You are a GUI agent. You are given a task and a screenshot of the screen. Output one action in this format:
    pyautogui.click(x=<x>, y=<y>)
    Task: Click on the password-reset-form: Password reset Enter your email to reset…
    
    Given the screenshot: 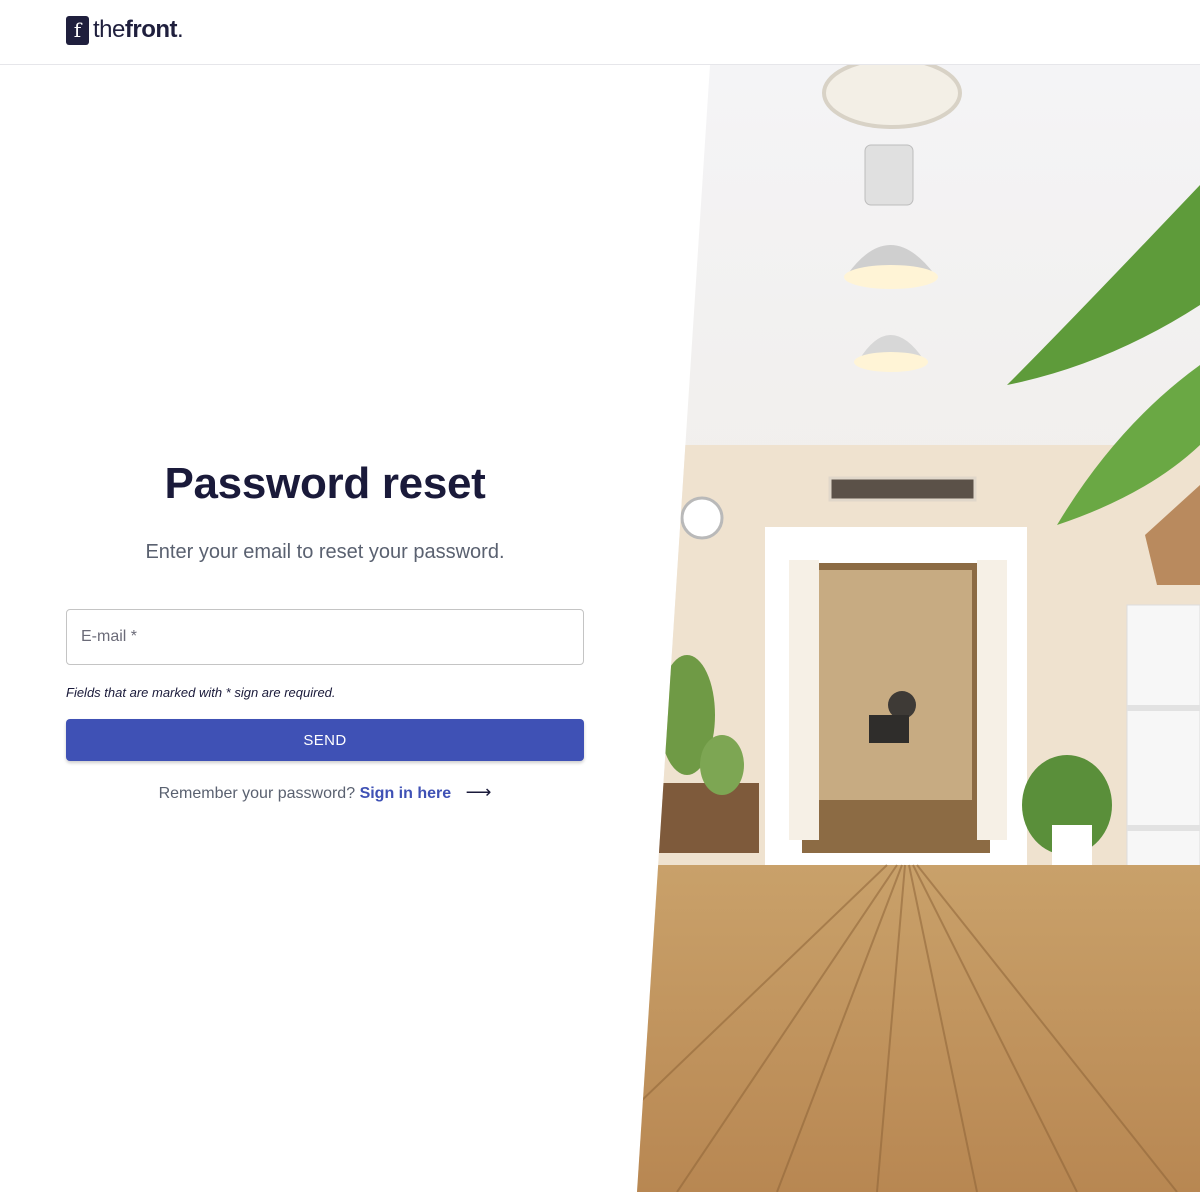 What is the action you would take?
    pyautogui.click(x=325, y=629)
    